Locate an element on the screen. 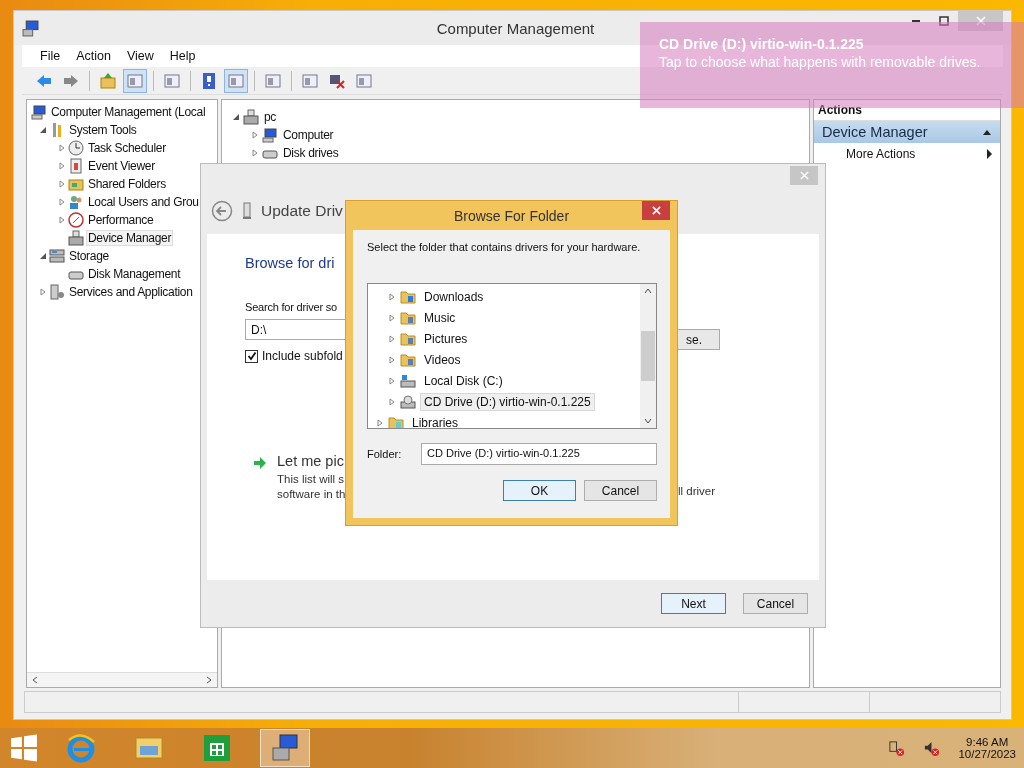 The width and height of the screenshot is (1024, 768). users-icon is located at coordinates (76, 202).